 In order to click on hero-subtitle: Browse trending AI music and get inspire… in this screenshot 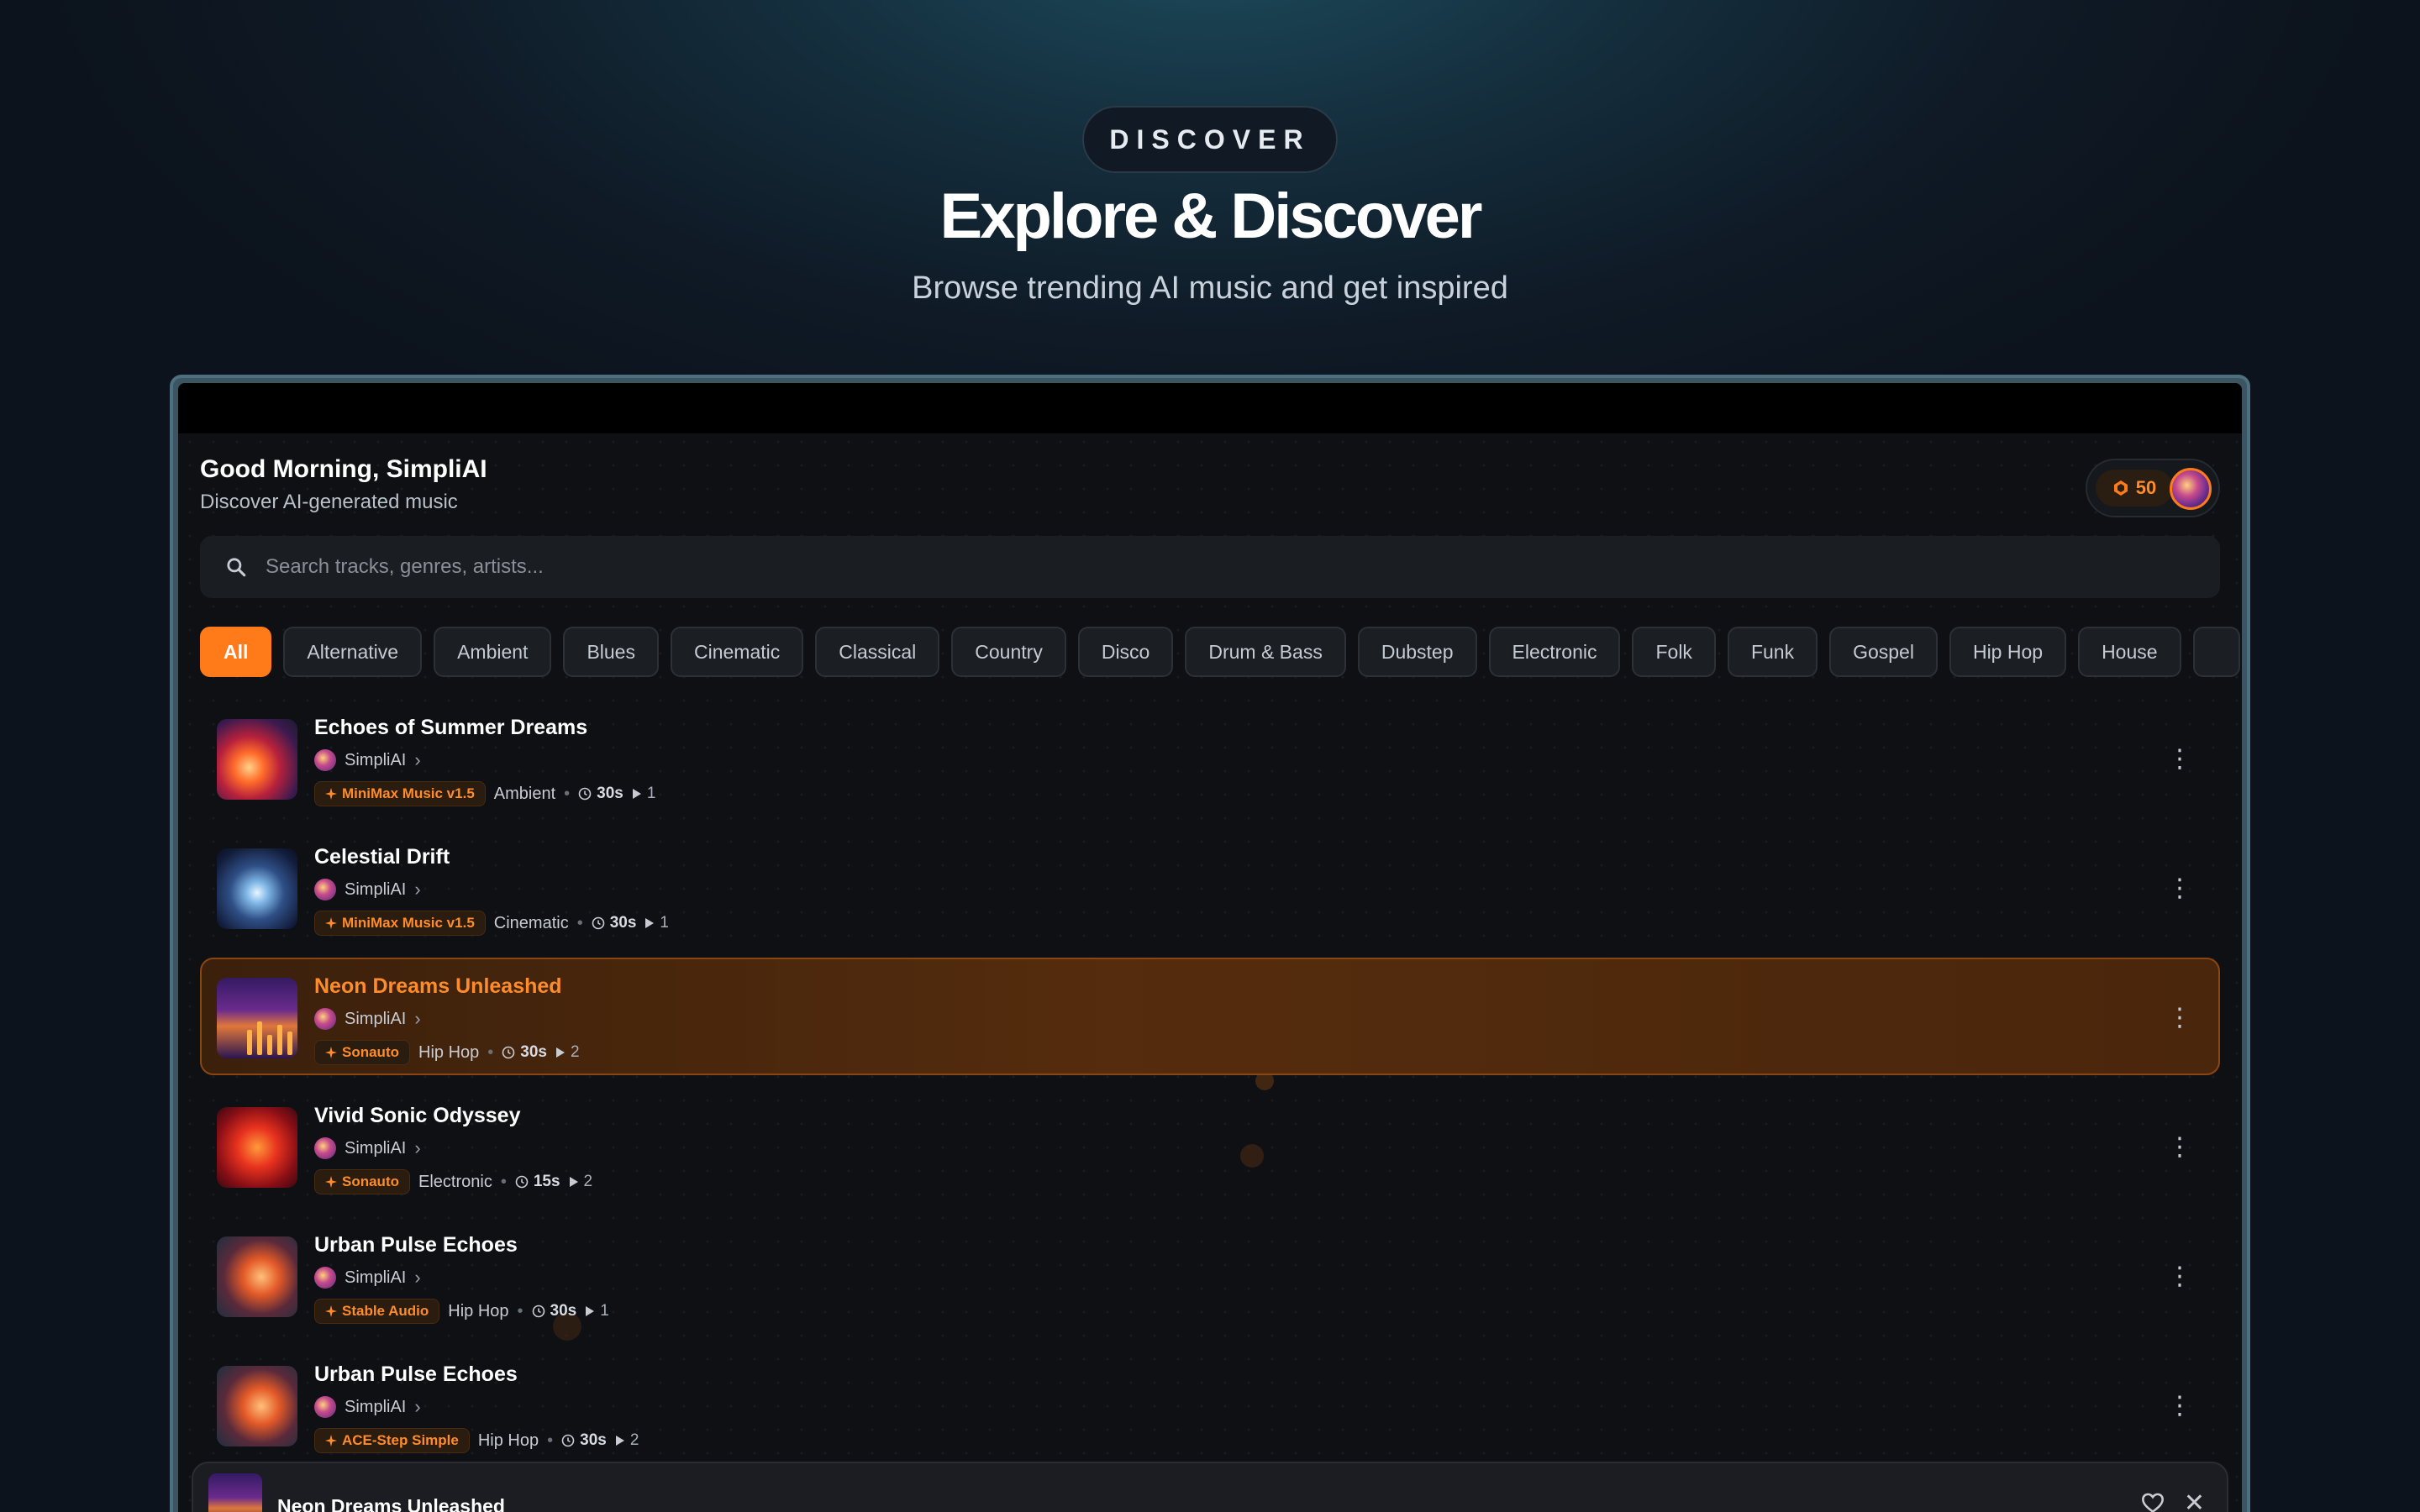, I will do `click(1210, 288)`.